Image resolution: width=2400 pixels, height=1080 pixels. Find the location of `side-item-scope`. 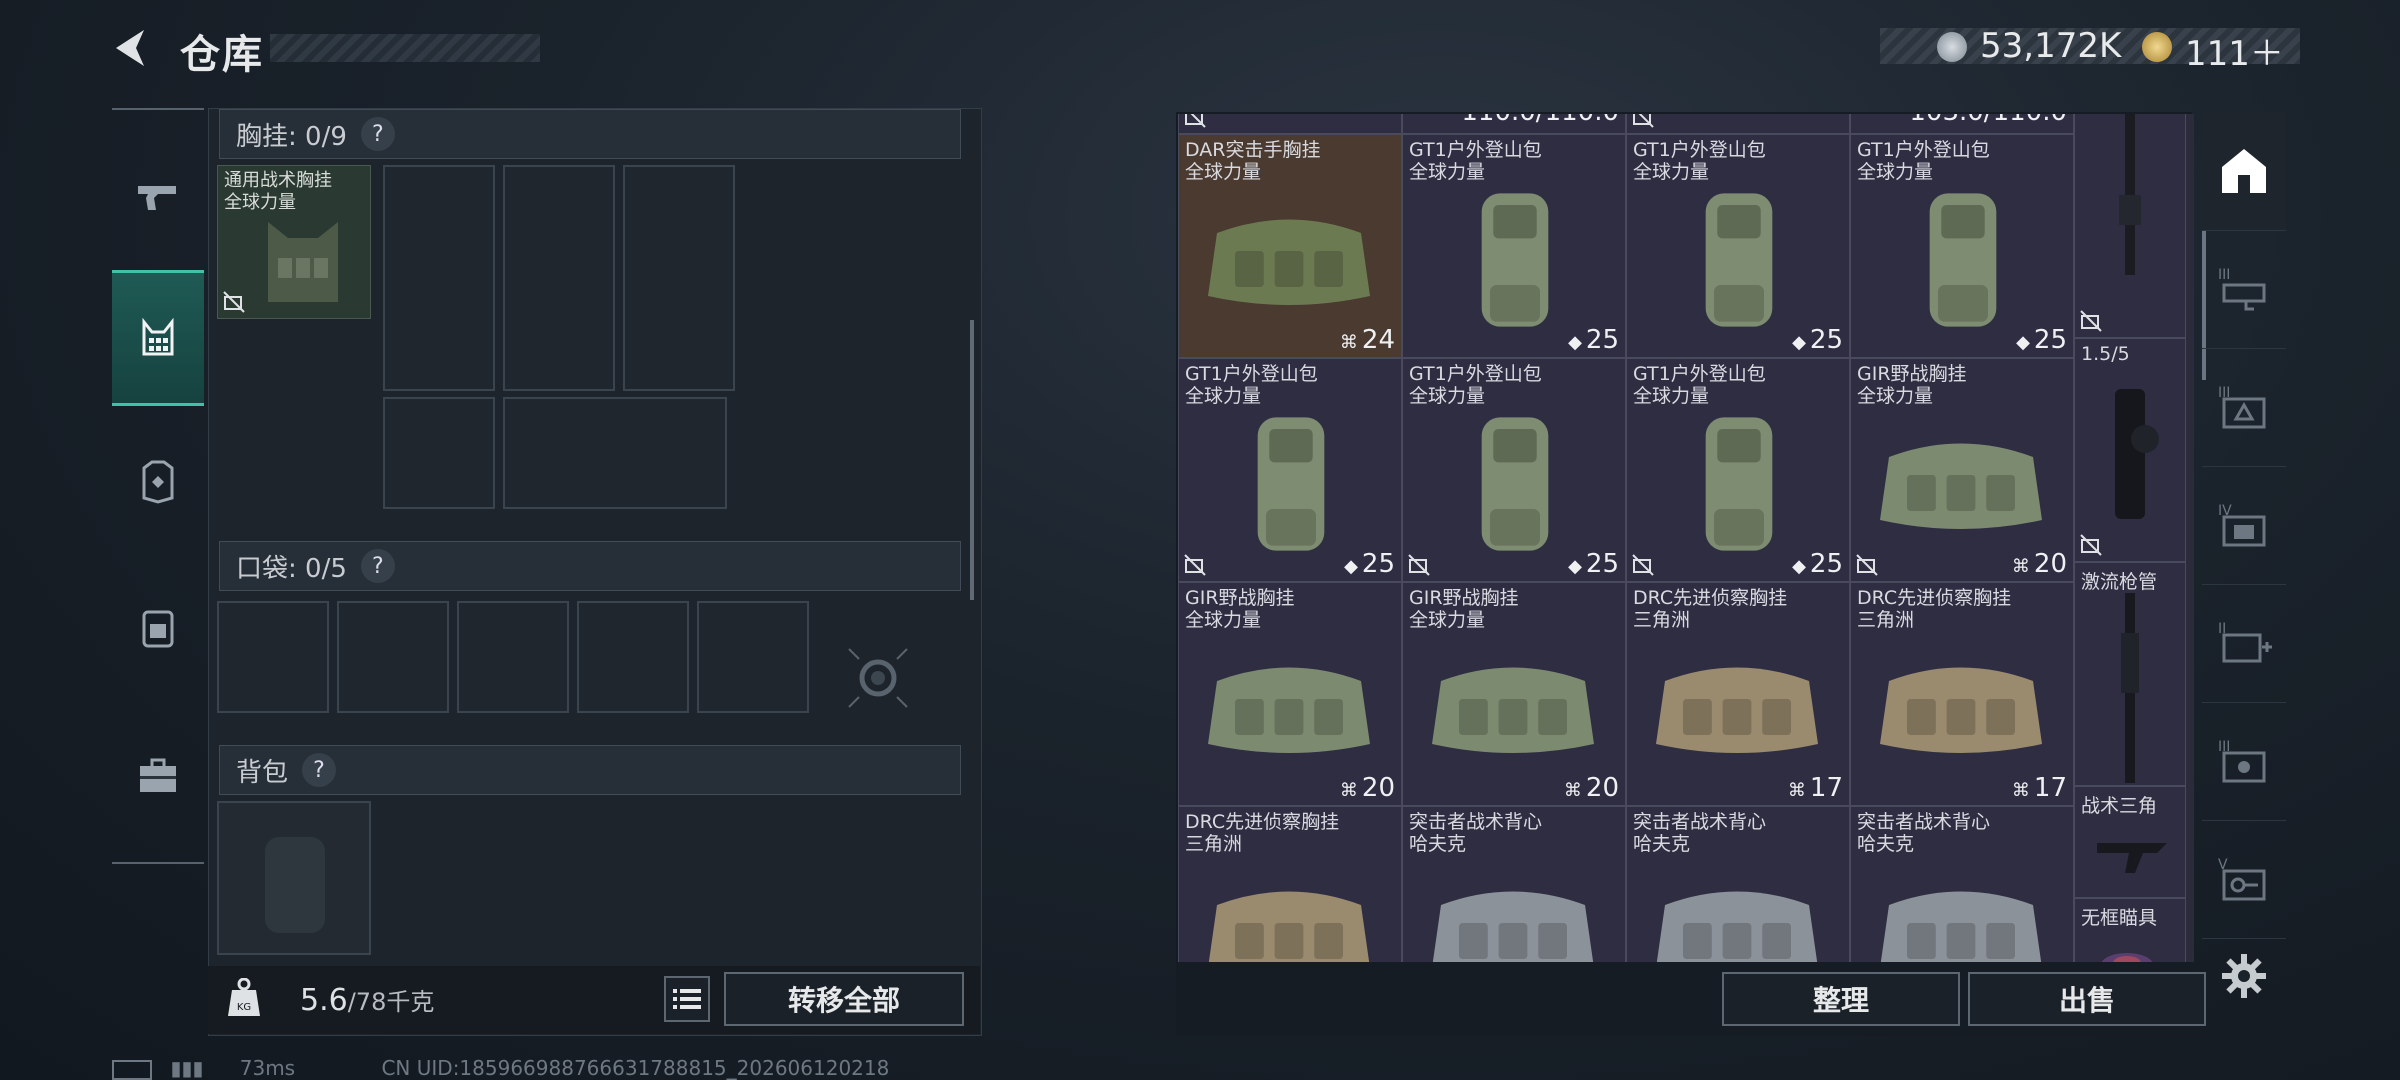

side-item-scope is located at coordinates (2130, 226).